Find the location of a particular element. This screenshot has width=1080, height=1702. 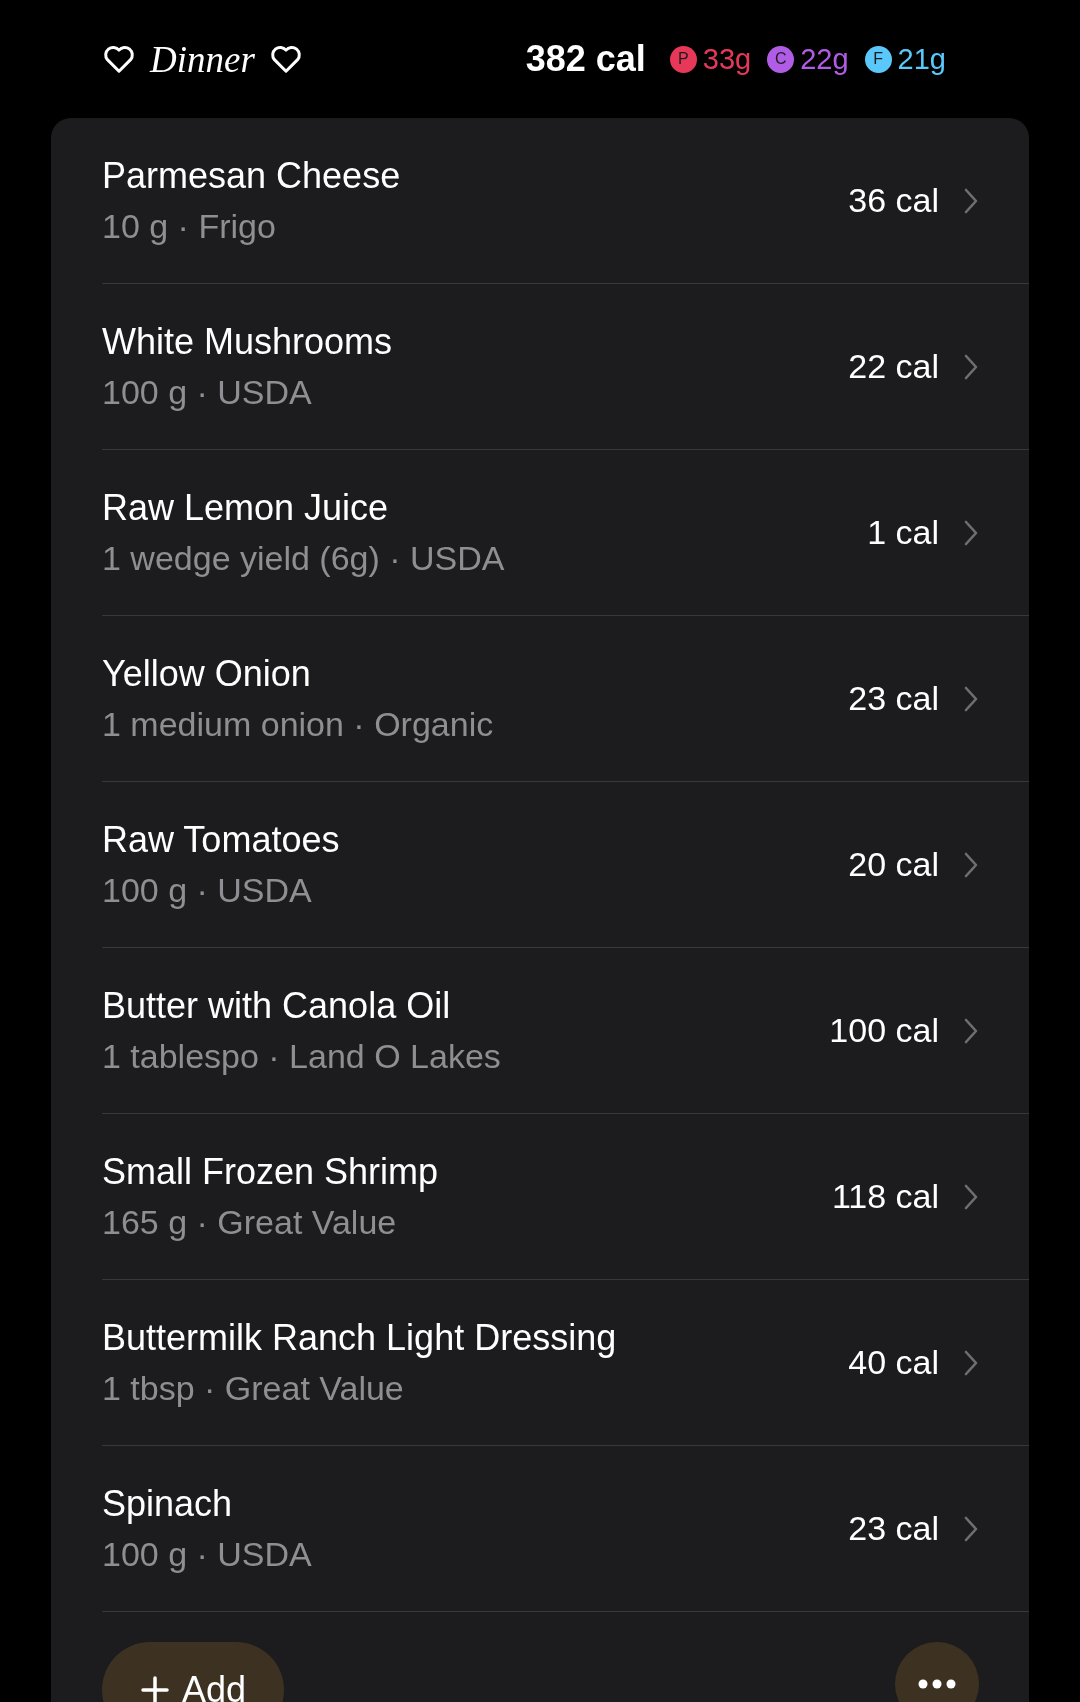

food-detail: 1 tablespo · Land O Lakes is located at coordinates (302, 1056).